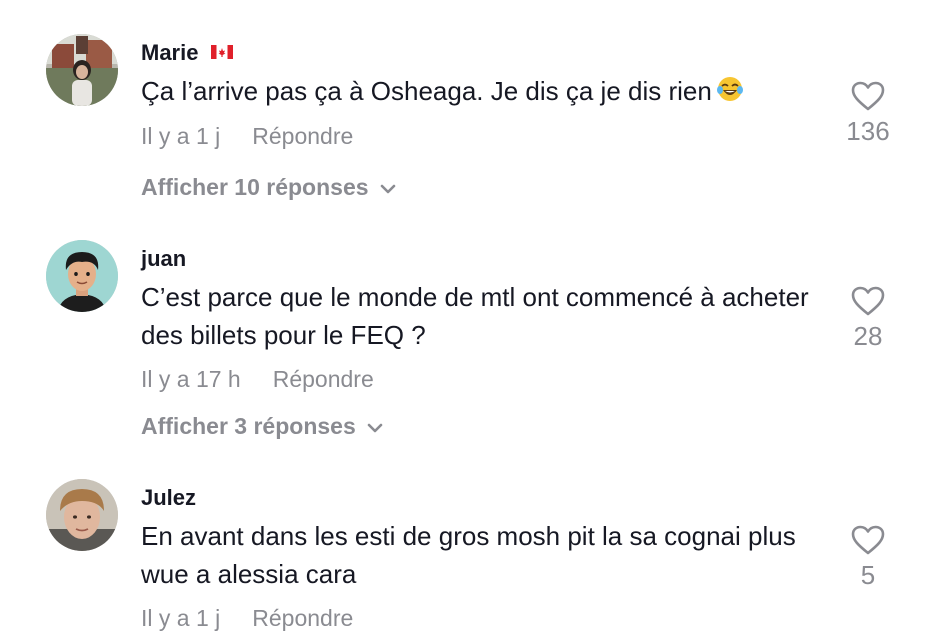 Image resolution: width=938 pixels, height=642 pixels. Describe the element at coordinates (169, 52) in the screenshot. I see `author-name: Marie` at that location.